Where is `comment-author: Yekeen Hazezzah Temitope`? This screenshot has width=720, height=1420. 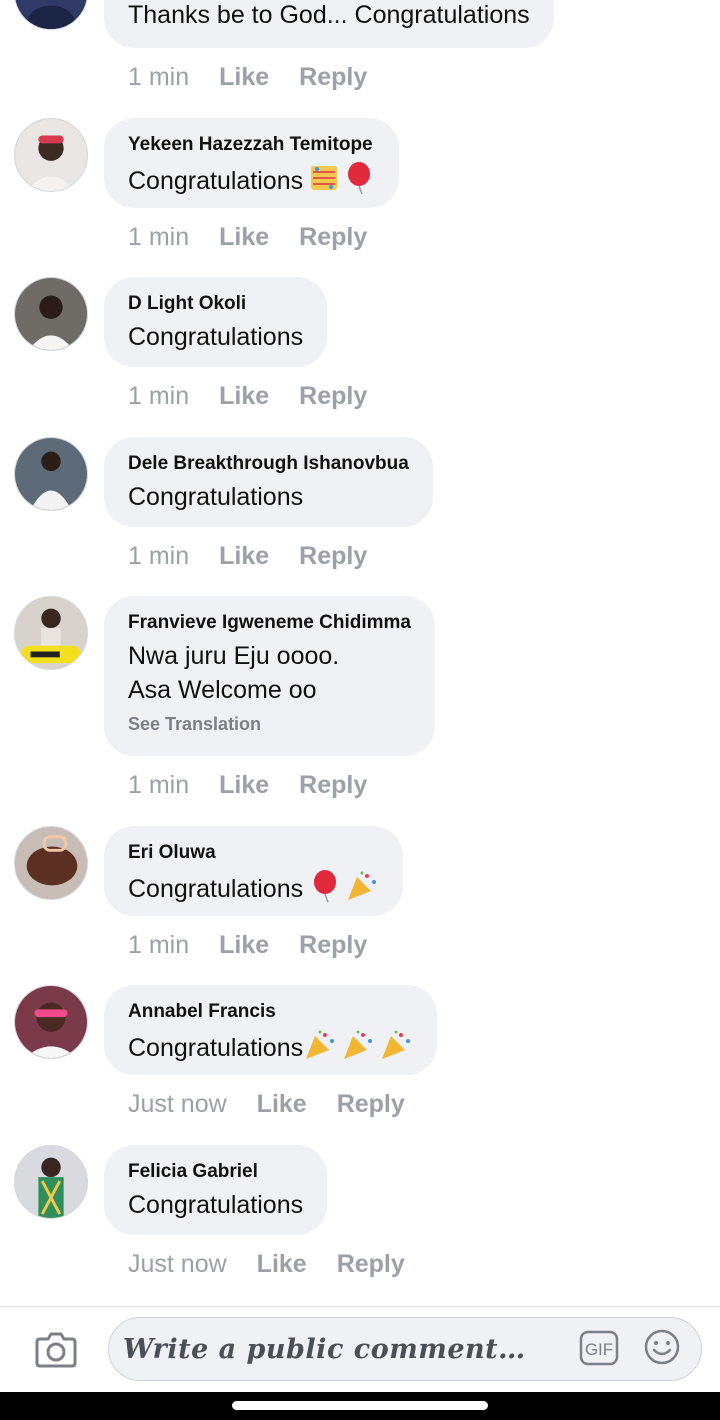 comment-author: Yekeen Hazezzah Temitope is located at coordinates (251, 145).